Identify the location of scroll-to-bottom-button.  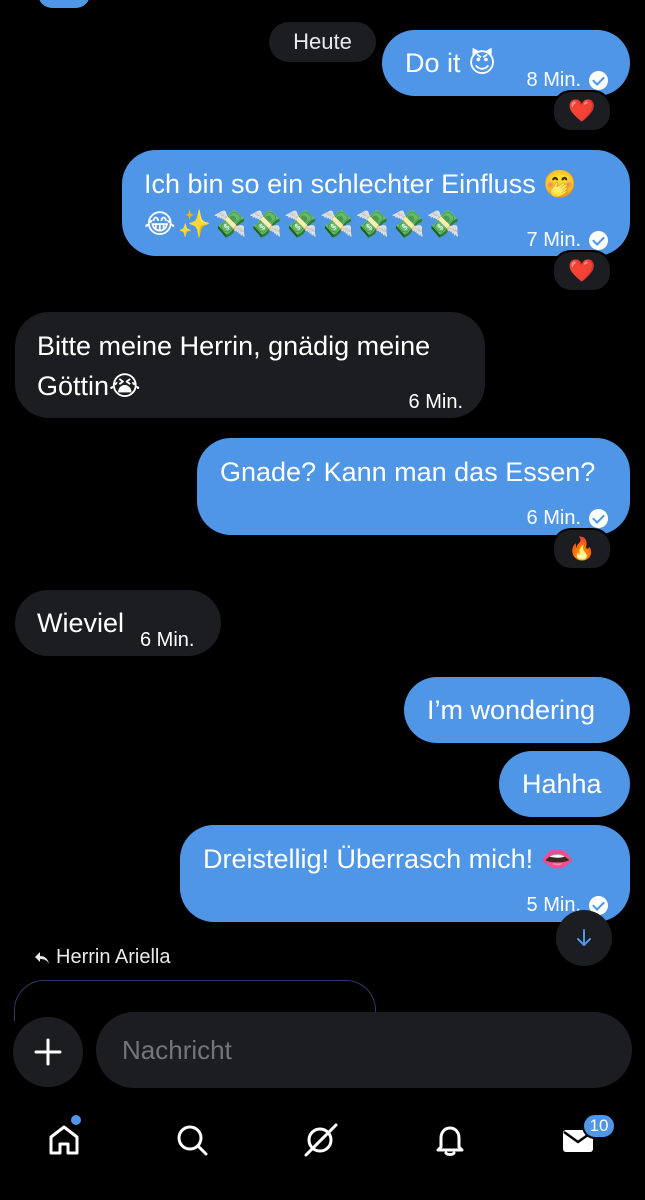
(584, 938).